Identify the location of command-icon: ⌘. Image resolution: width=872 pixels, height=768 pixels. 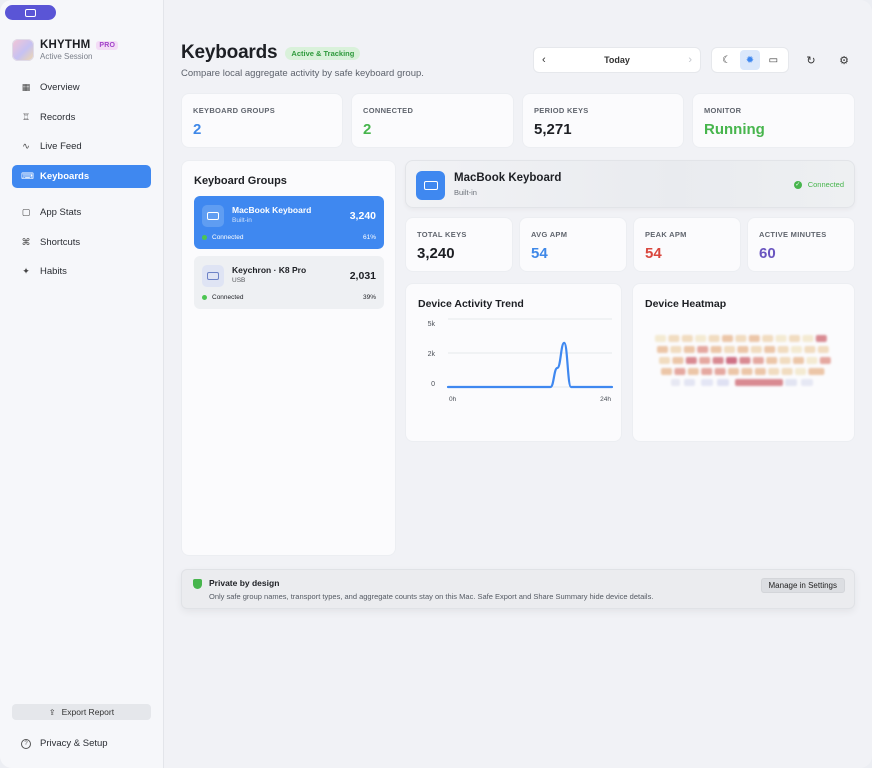
(26, 241).